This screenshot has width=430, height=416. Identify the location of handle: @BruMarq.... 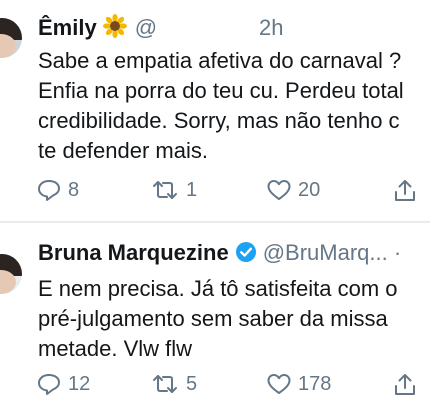
(325, 252).